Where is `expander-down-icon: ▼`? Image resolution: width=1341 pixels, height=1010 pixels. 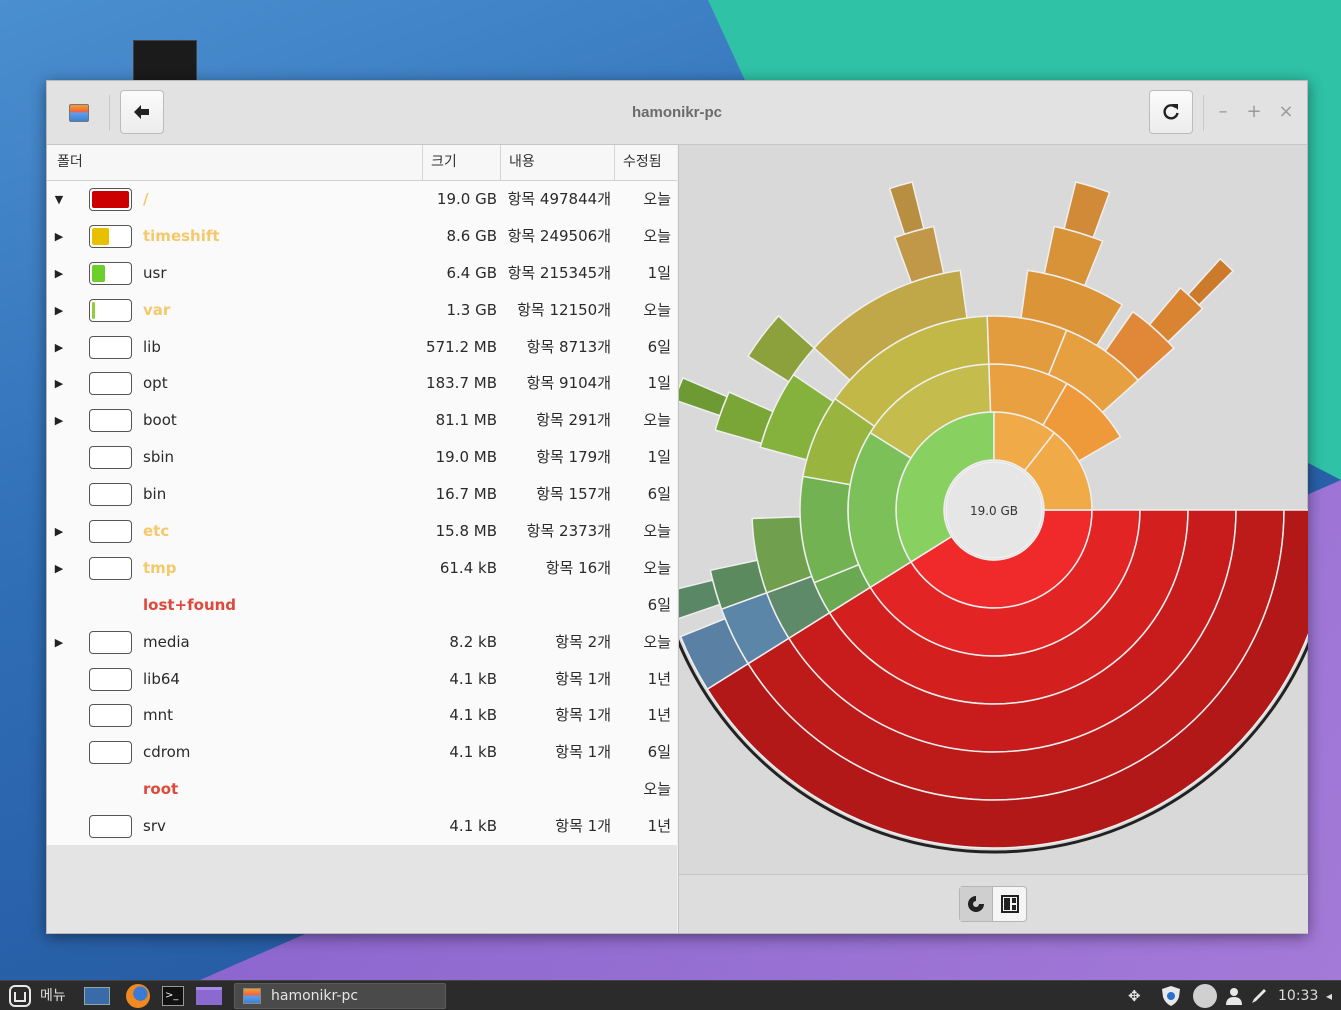 expander-down-icon: ▼ is located at coordinates (59, 199).